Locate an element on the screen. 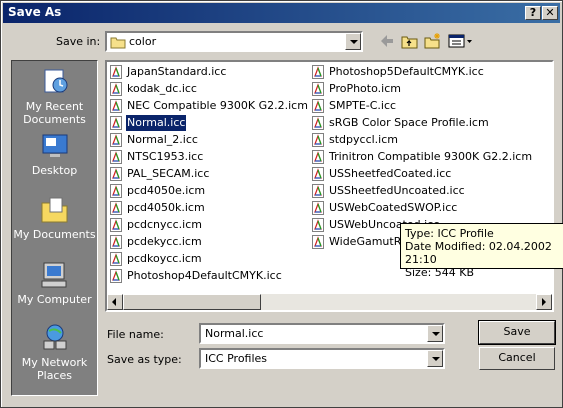  chevron-right-icon is located at coordinates (544, 302).